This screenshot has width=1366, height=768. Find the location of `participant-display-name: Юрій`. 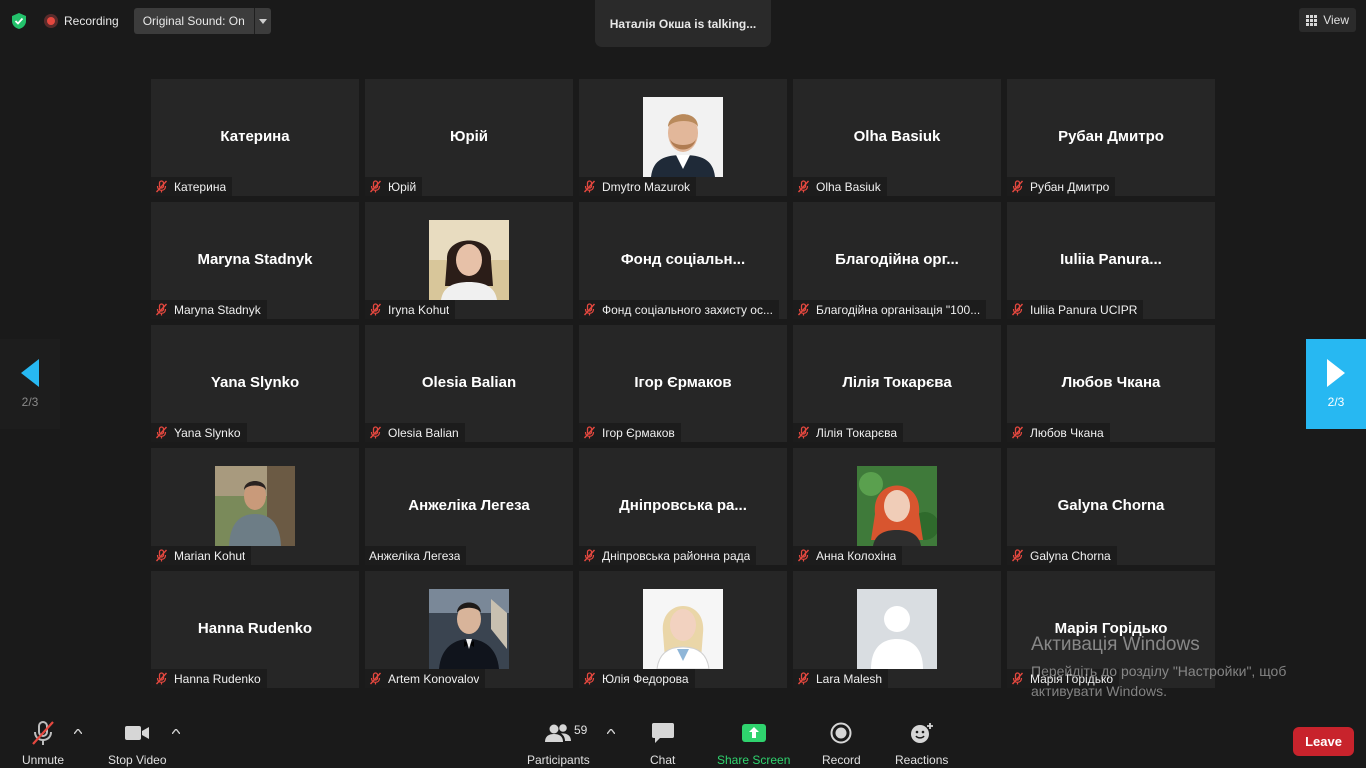

participant-display-name: Юрій is located at coordinates (469, 136).